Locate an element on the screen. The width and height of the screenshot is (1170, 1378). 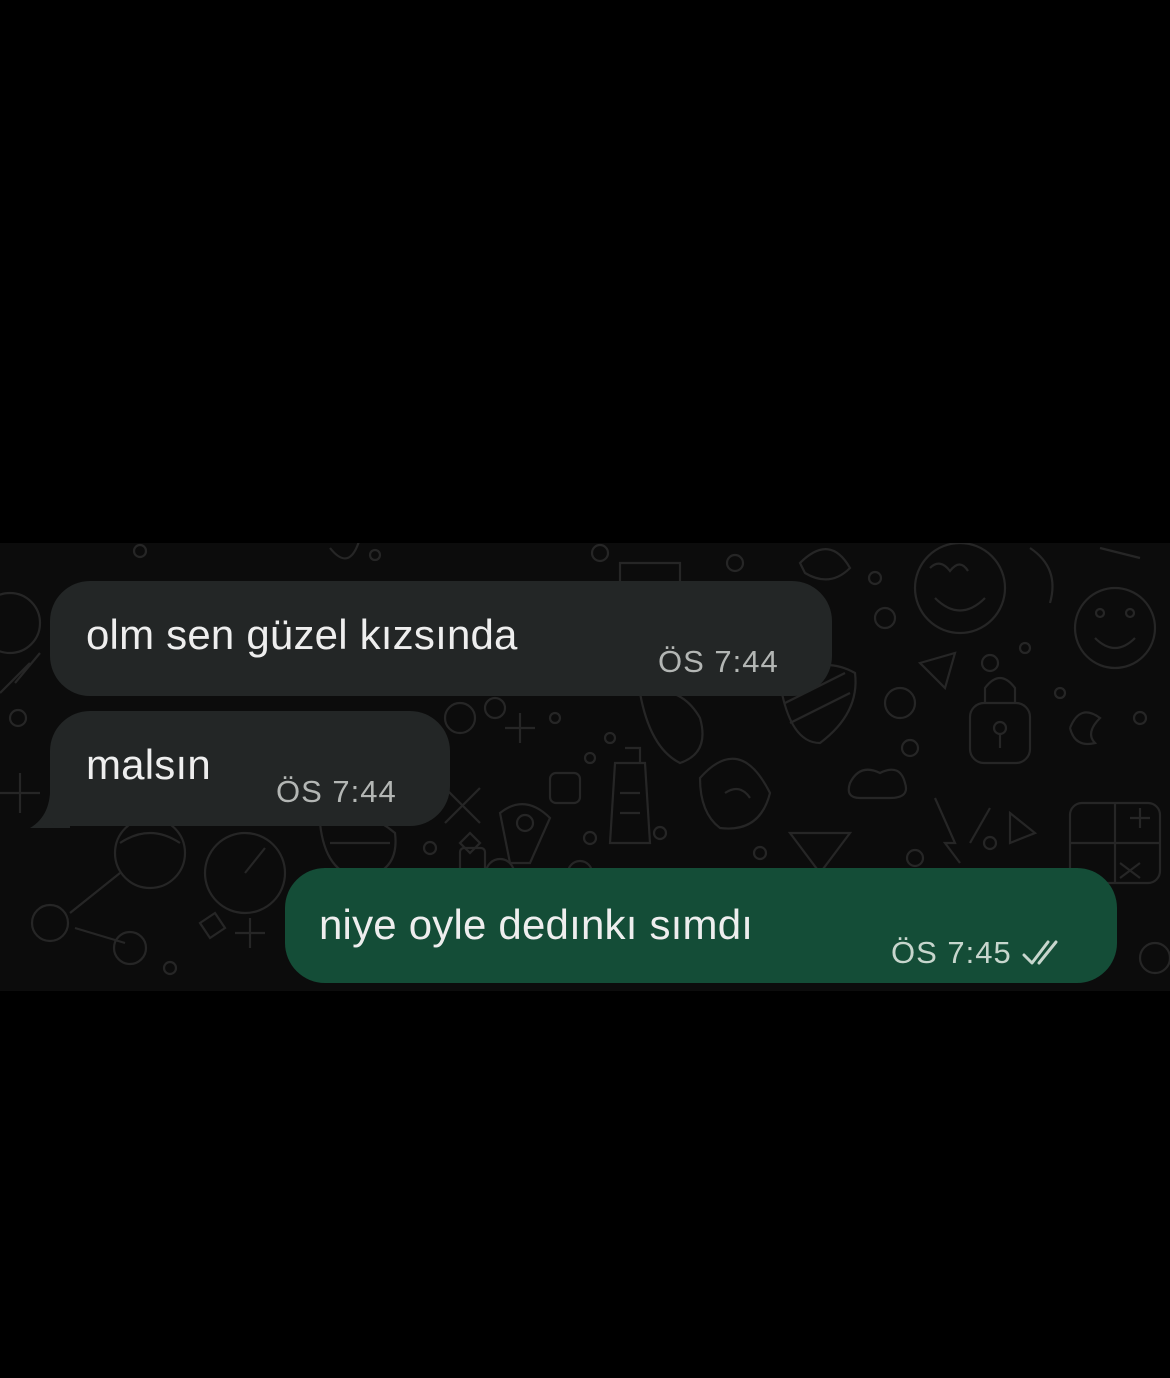
double-check-icon is located at coordinates (1040, 952).